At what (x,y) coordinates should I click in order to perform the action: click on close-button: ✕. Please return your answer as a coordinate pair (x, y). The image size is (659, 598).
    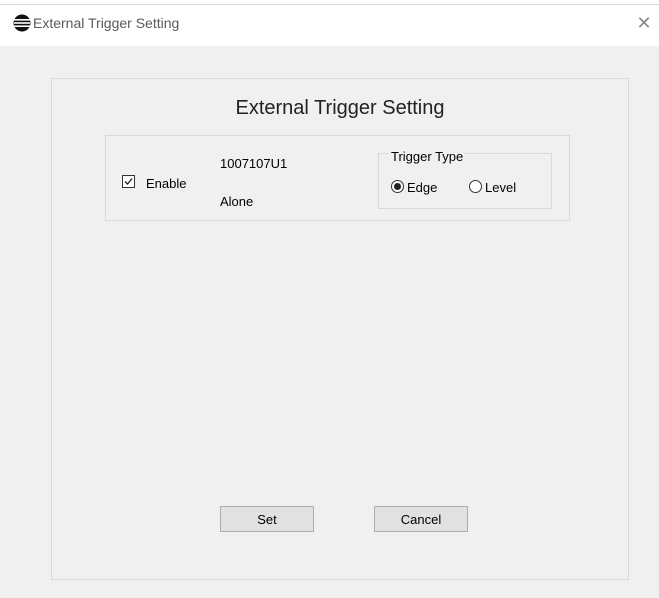
    Looking at the image, I should click on (644, 23).